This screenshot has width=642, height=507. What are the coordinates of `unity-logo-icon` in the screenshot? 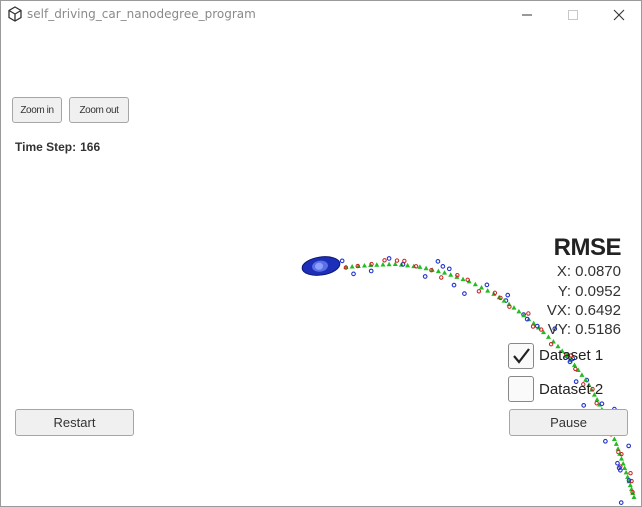 It's located at (15, 14).